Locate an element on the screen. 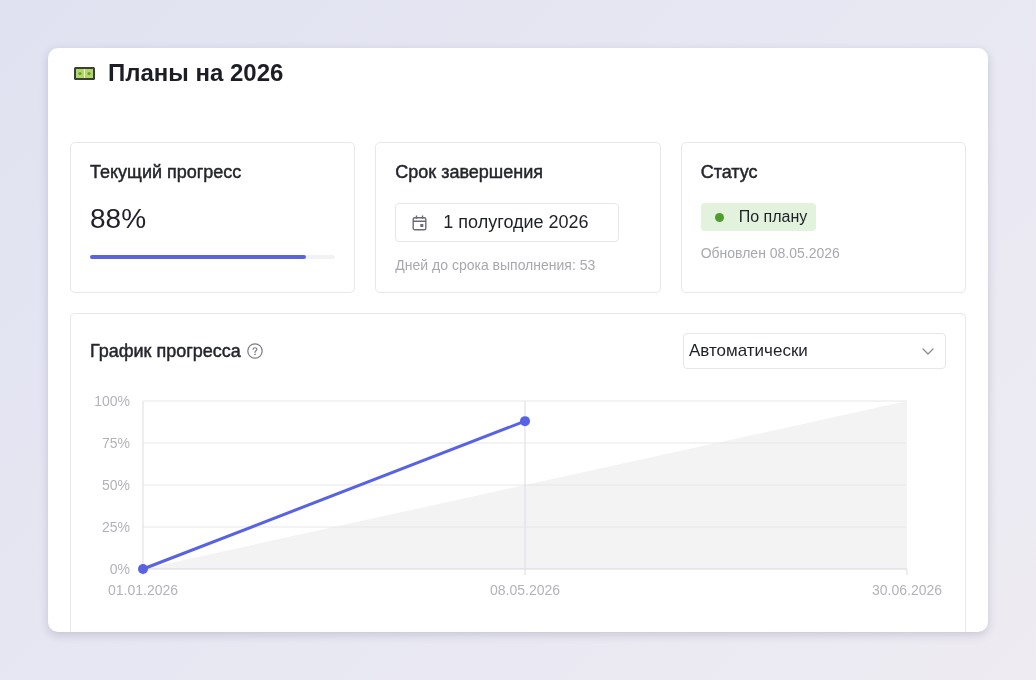 This screenshot has width=1036, height=680. axis-label: 25% is located at coordinates (115, 527).